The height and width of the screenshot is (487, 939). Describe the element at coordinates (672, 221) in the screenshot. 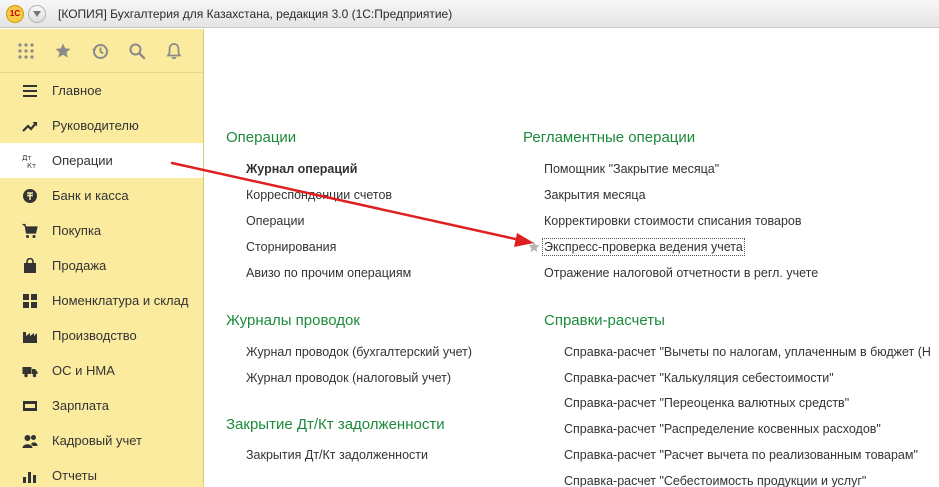

I see `link-goods-cost-adjustments: Корректировки стоимости списания товаров` at that location.